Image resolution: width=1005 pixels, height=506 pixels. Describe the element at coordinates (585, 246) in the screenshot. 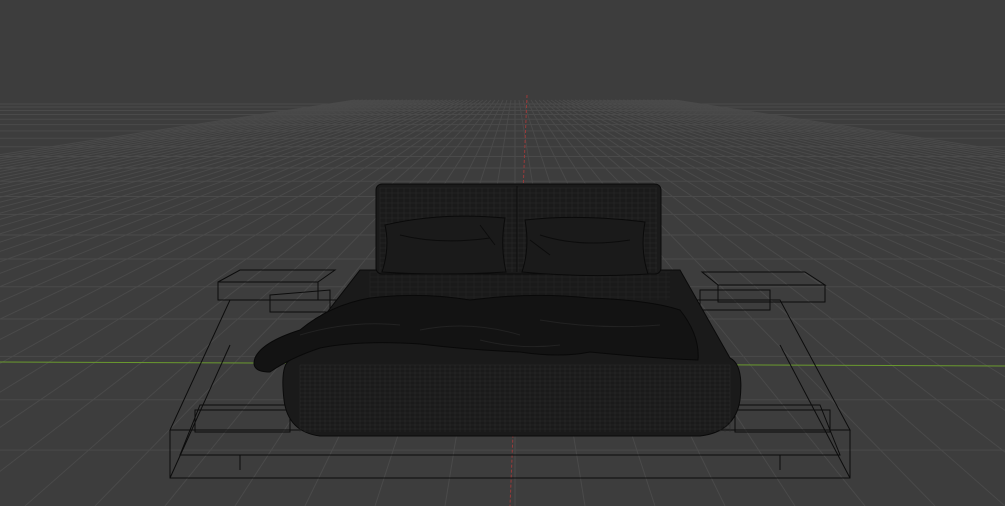

I see `pillow-right` at that location.